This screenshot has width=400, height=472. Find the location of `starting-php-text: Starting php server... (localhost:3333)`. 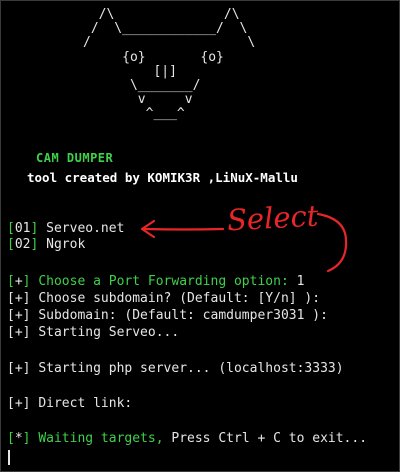

starting-php-text: Starting php server... (localhost:3333) is located at coordinates (191, 368).